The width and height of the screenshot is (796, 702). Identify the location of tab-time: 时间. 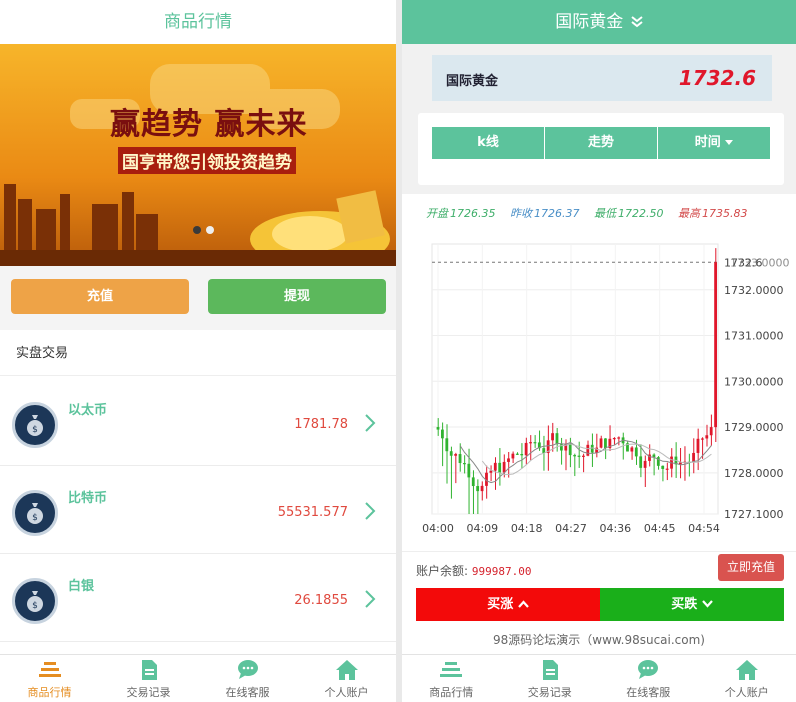
(714, 143).